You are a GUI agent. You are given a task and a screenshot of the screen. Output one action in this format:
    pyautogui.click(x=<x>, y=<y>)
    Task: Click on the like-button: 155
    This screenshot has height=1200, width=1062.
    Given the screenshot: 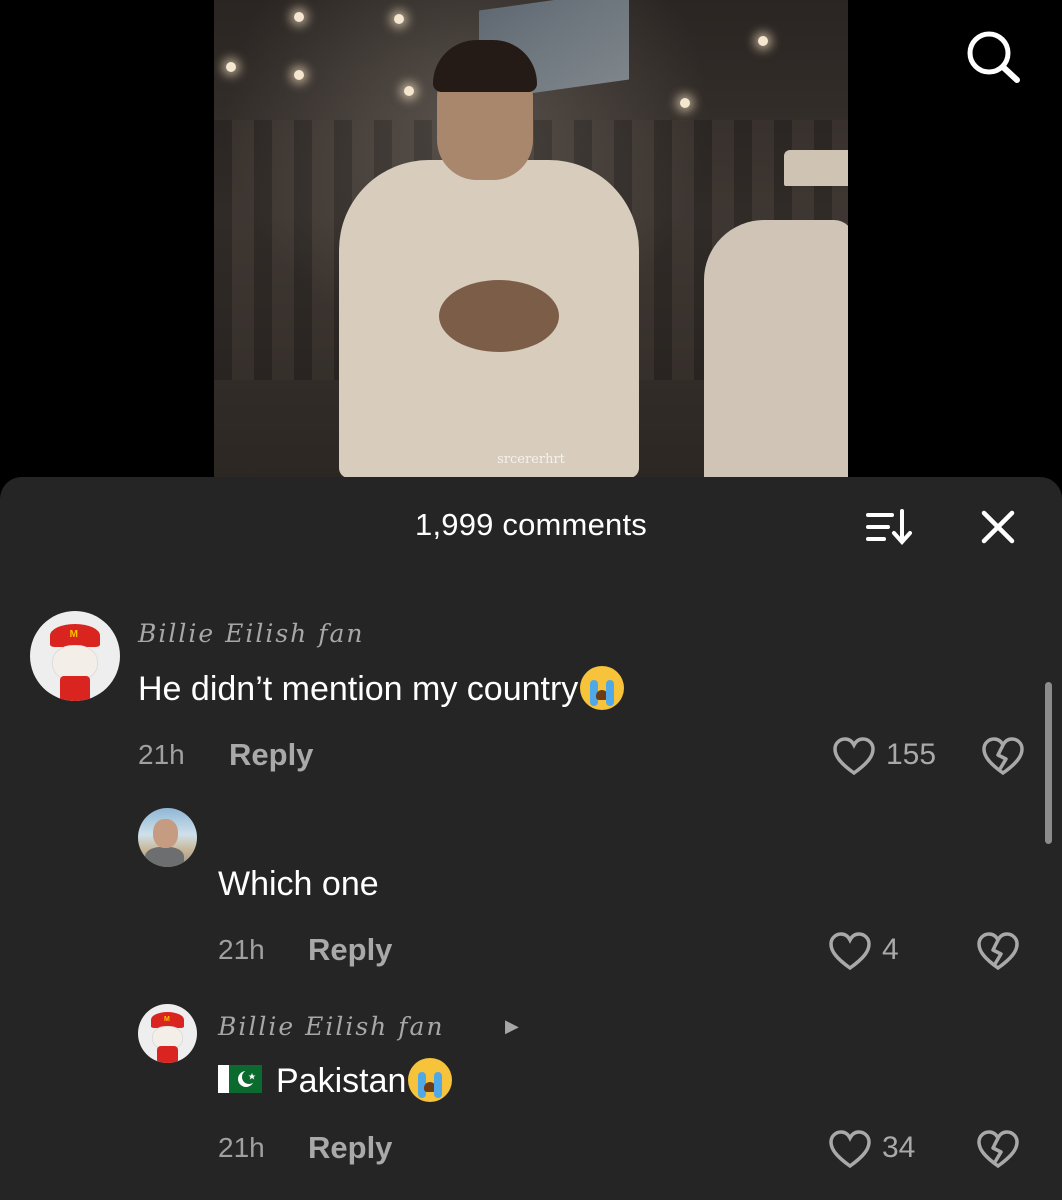 What is the action you would take?
    pyautogui.click(x=887, y=757)
    